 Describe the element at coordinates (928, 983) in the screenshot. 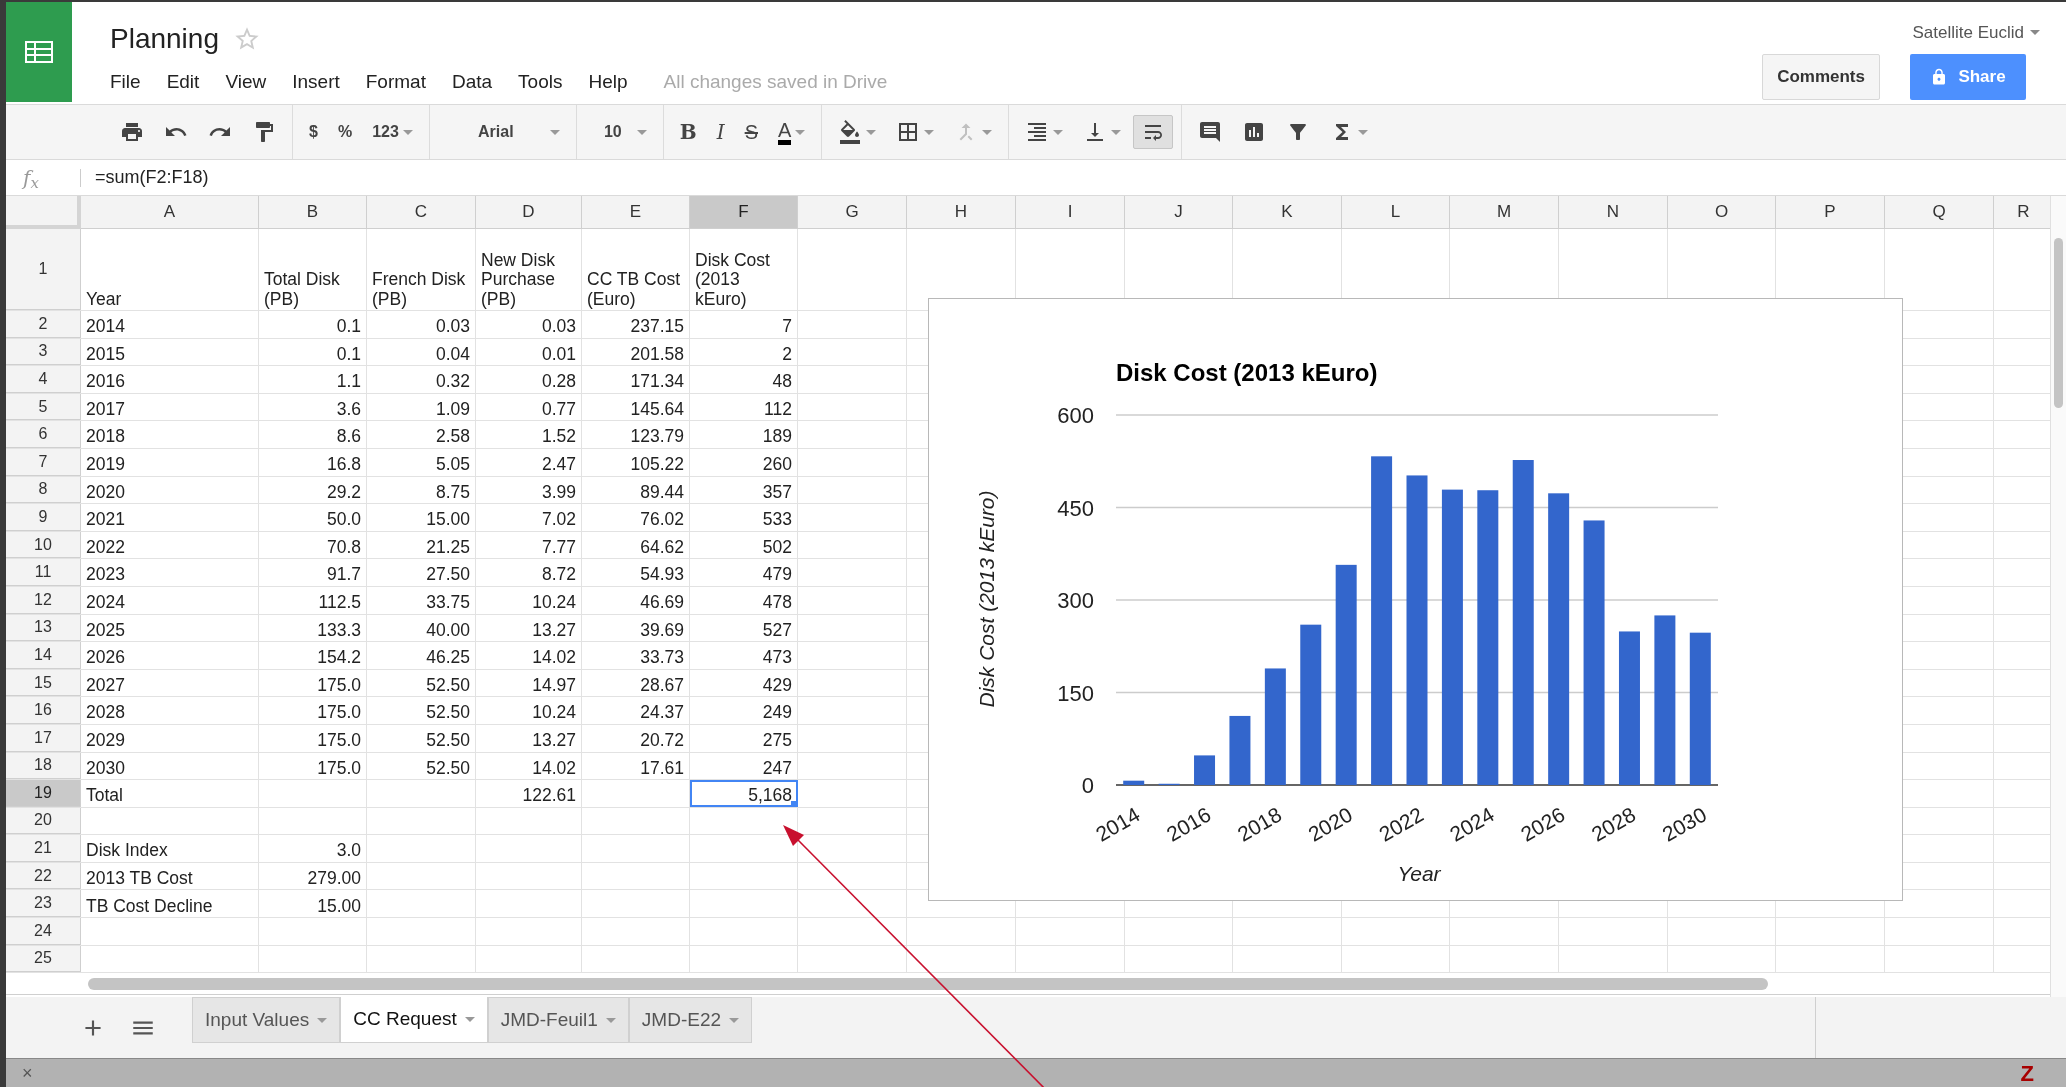

I see `horizontal-scrollbar` at that location.